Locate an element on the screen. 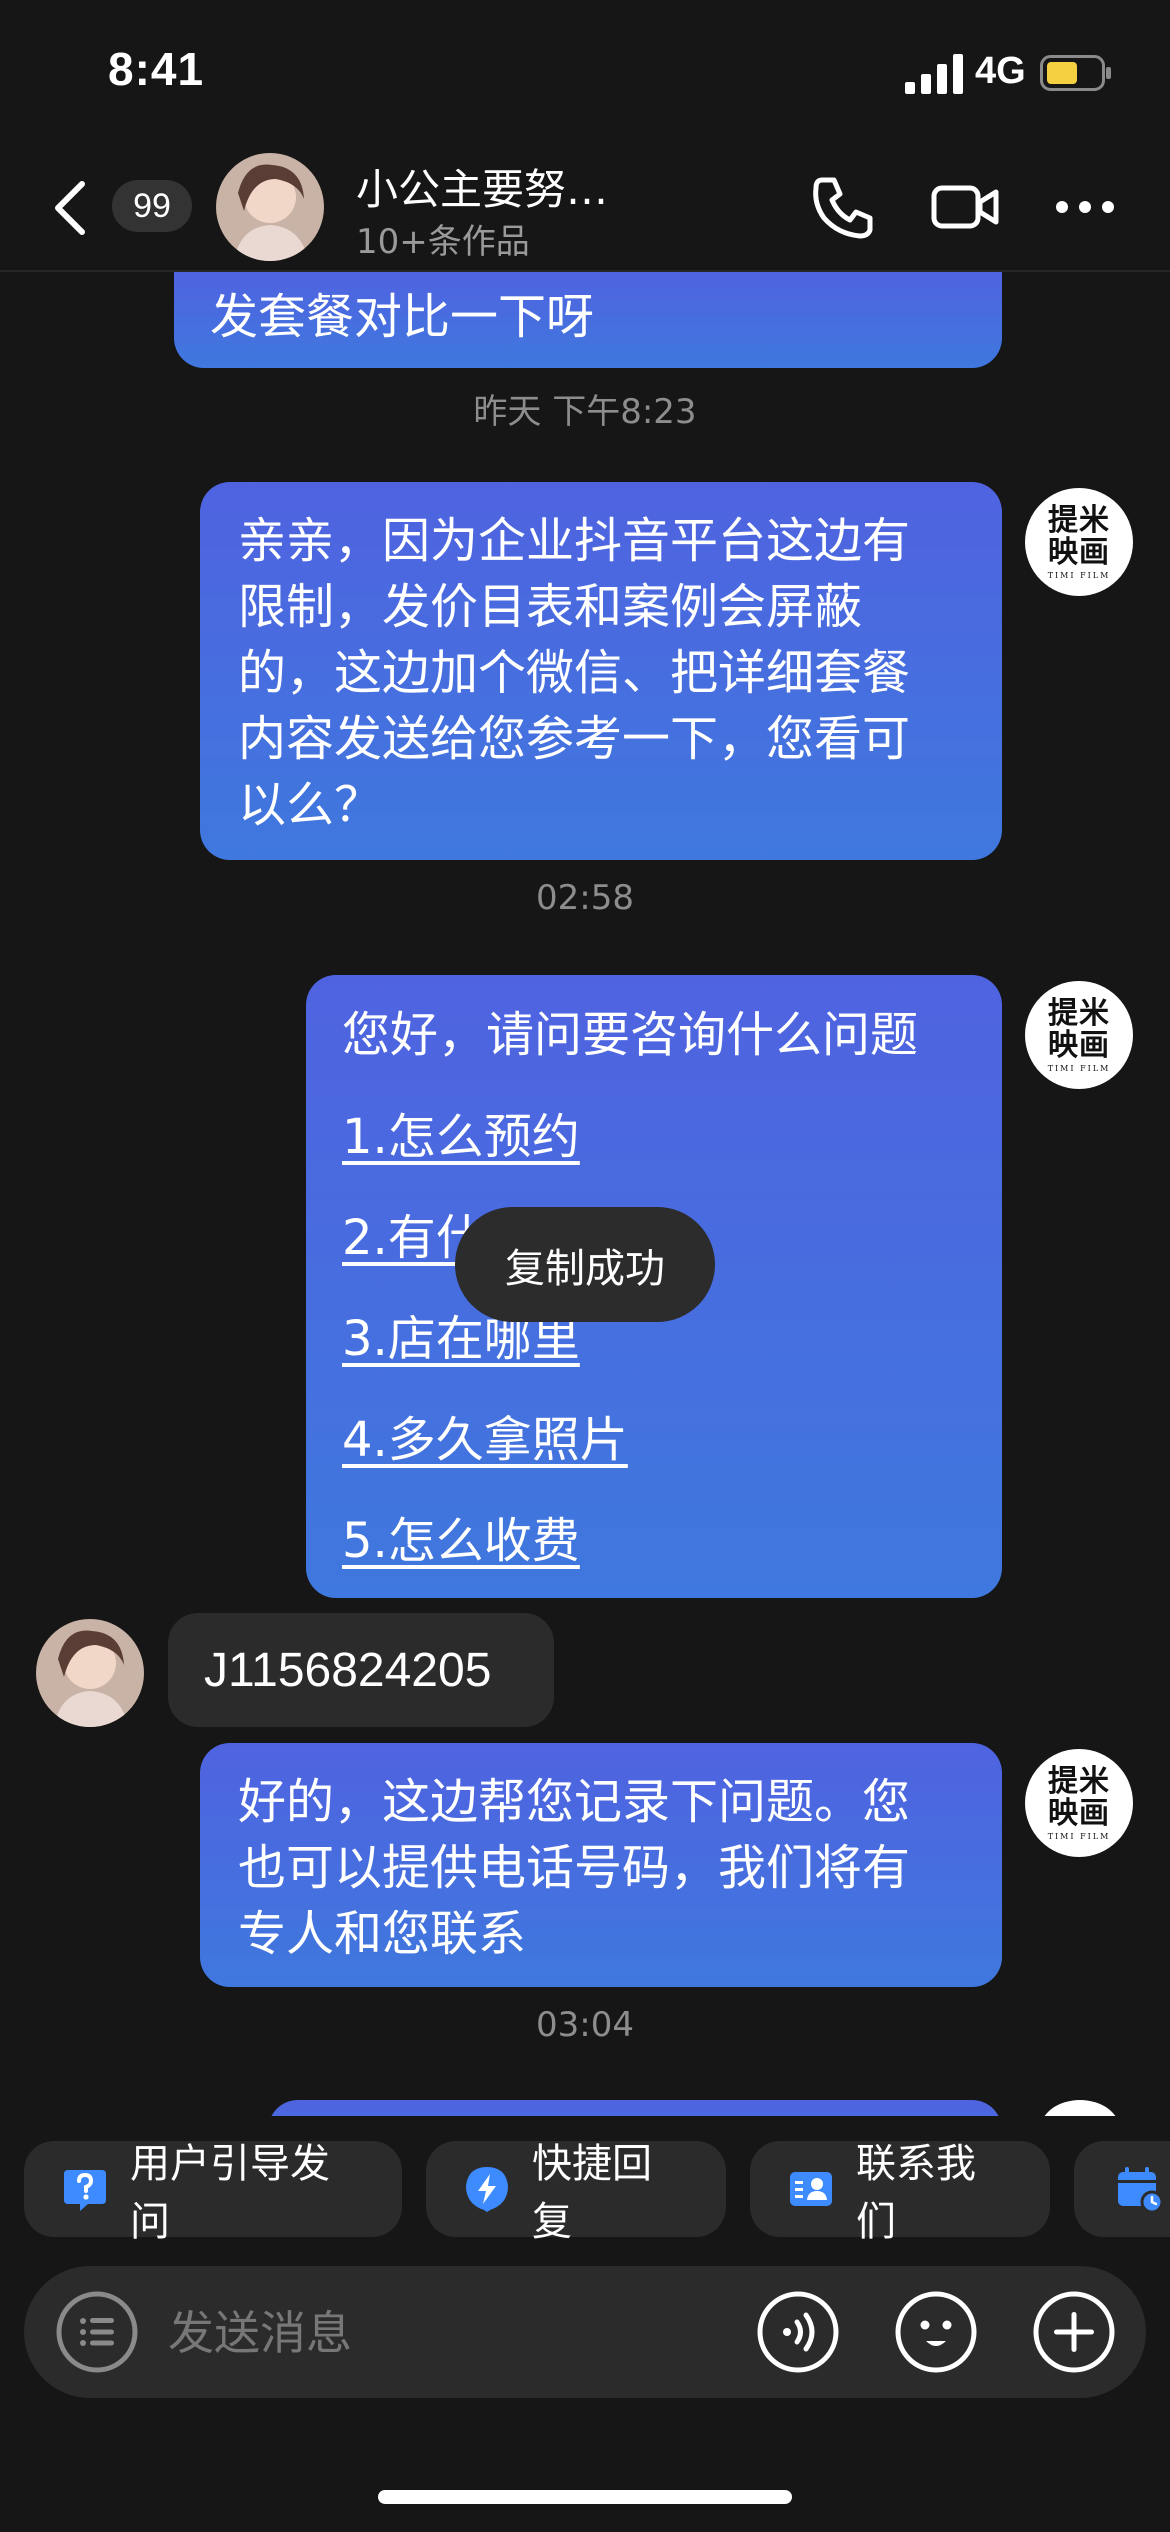 The width and height of the screenshot is (1170, 2532). message-line: 也可以提供电话号码，我们将有 is located at coordinates (574, 1868).